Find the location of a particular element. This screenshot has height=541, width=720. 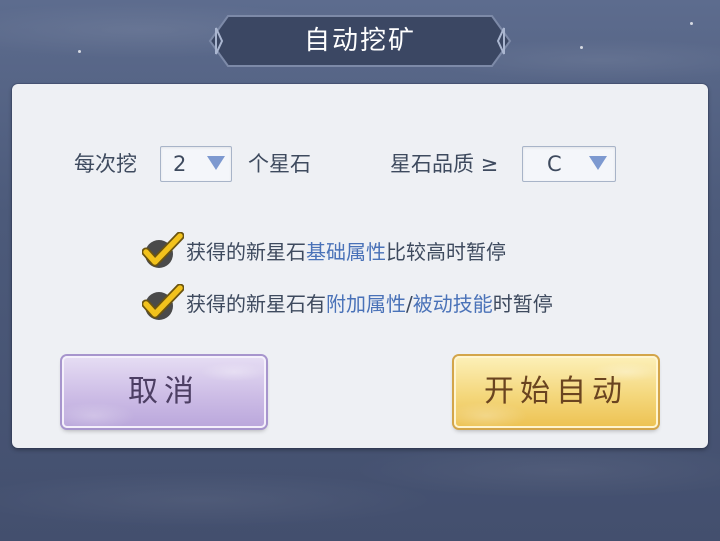

dig-count-label: 每次挖 is located at coordinates (105, 164).